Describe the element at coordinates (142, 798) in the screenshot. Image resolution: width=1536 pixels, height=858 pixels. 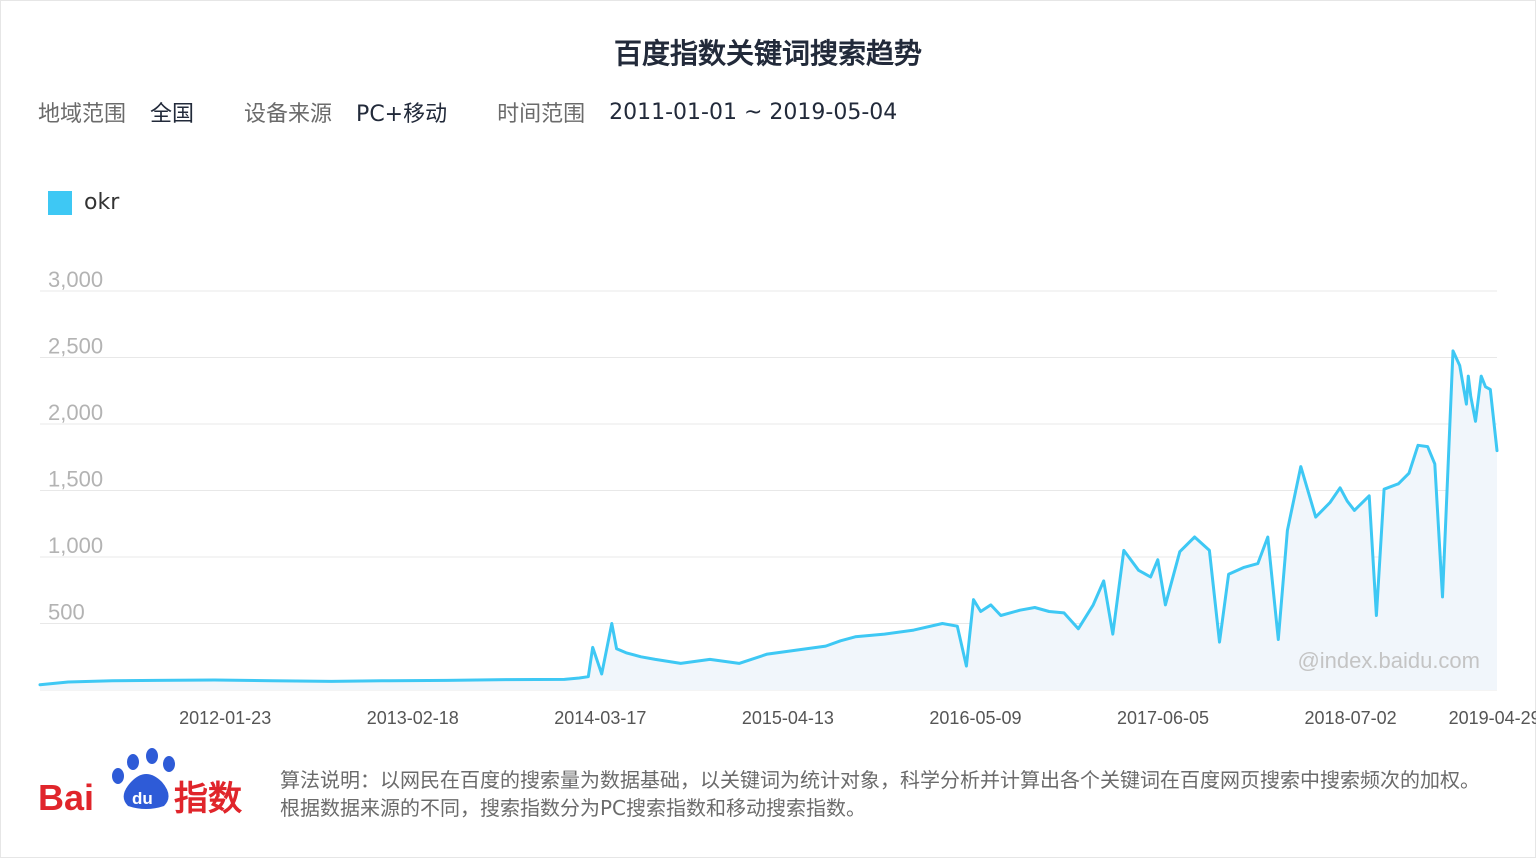
I see `logo-du: du` at that location.